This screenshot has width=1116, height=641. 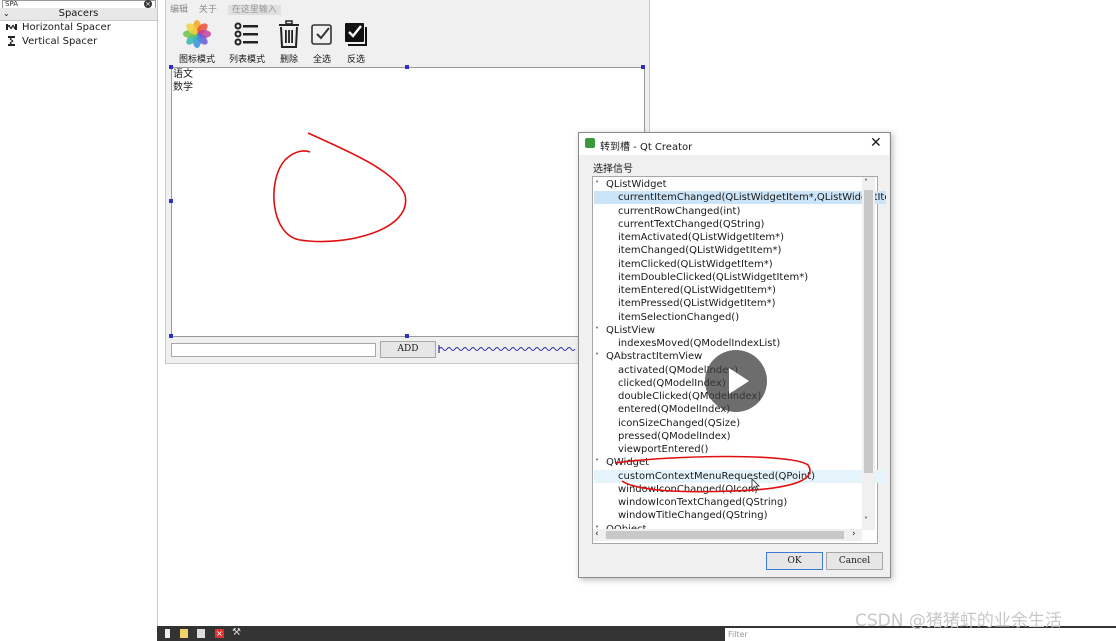 I want to click on vertical-scrollbar-thumb, so click(x=868, y=331).